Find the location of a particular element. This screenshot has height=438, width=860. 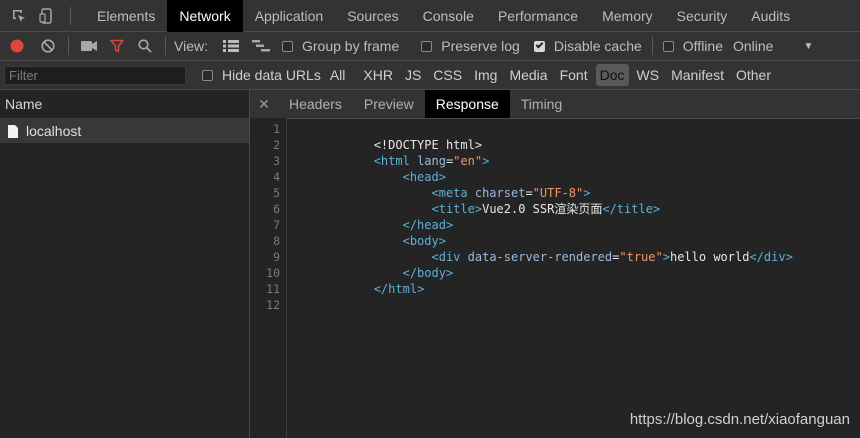

tab-network: Network is located at coordinates (205, 16).